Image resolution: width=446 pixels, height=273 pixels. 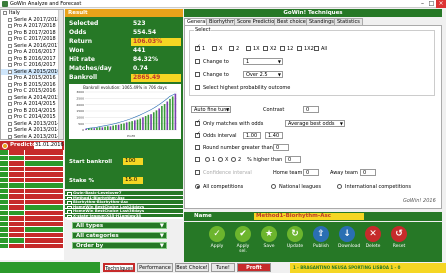 I want to click on tree-scrollbar, so click(x=60, y=74).